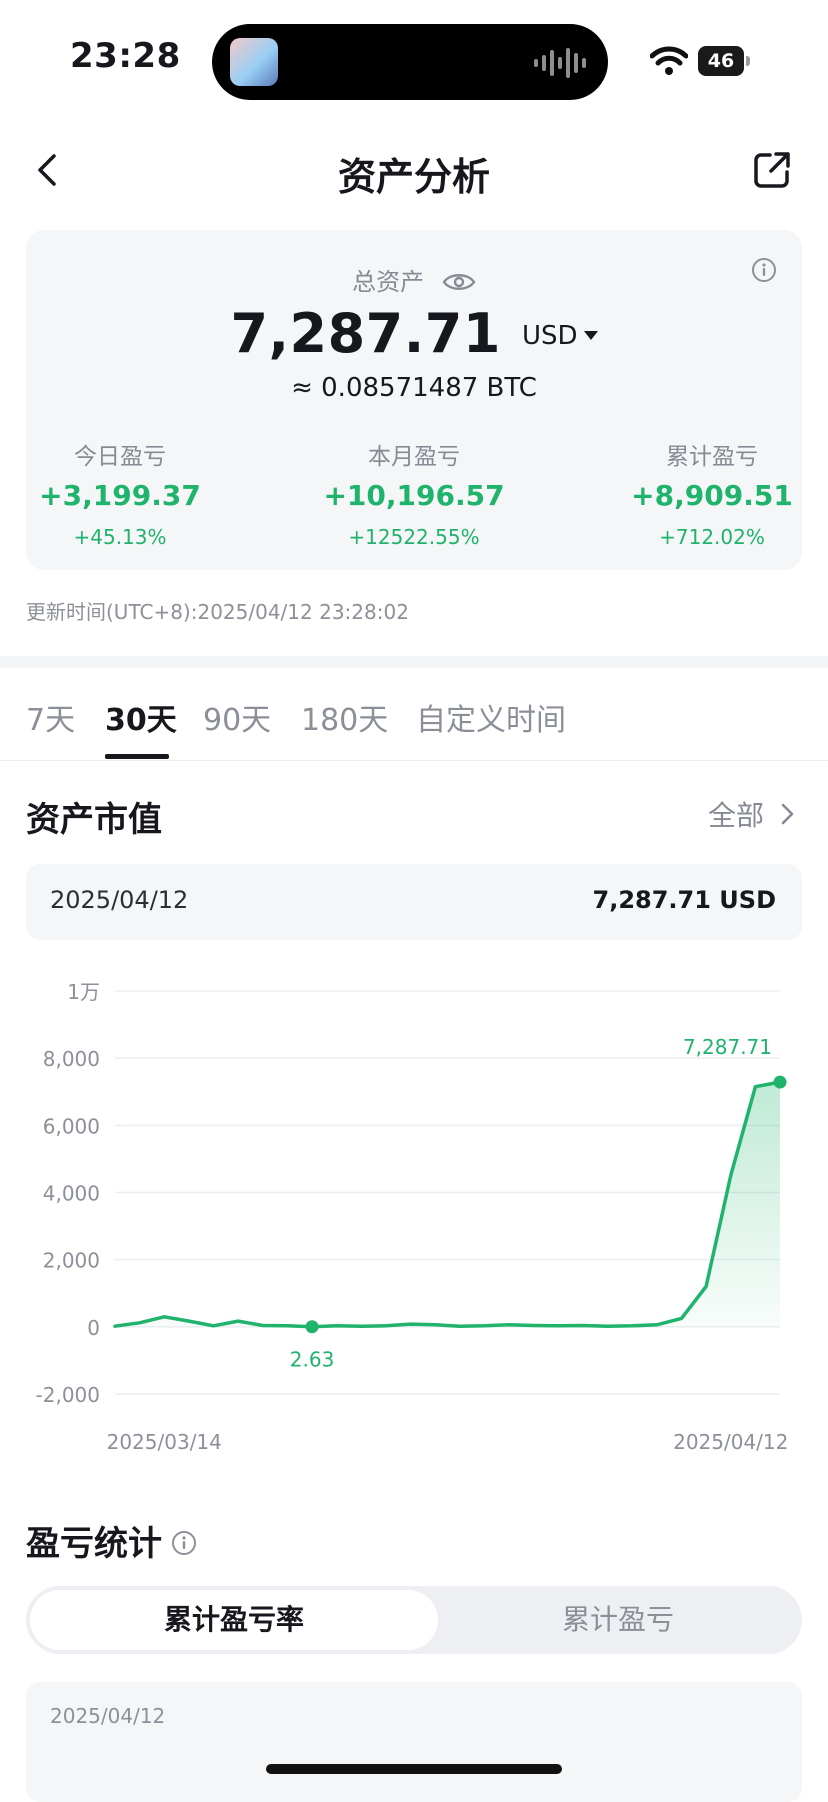 This screenshot has height=1802, width=828. What do you see at coordinates (237, 717) in the screenshot?
I see `tab-90d: 90天` at bounding box center [237, 717].